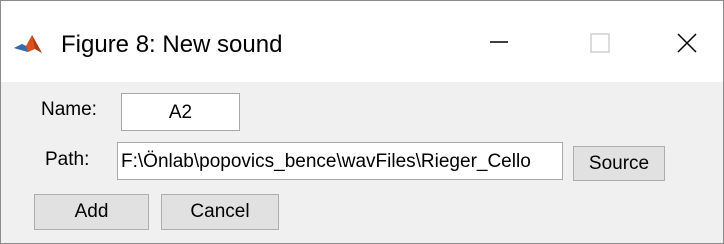  Describe the element at coordinates (686, 44) in the screenshot. I see `close-icon` at that location.